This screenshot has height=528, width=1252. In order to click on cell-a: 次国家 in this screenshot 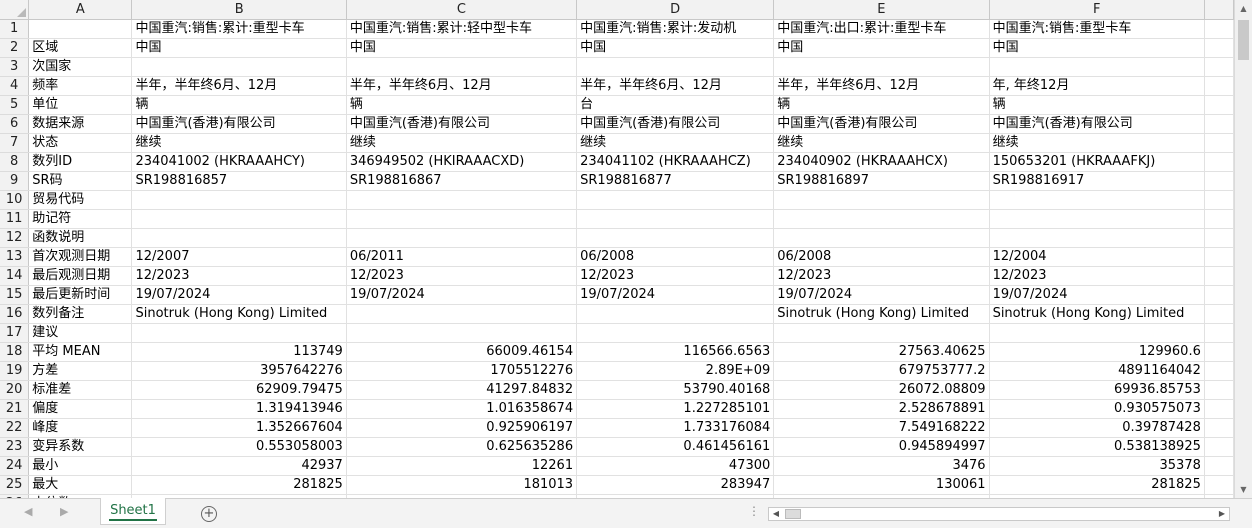, I will do `click(80, 67)`.